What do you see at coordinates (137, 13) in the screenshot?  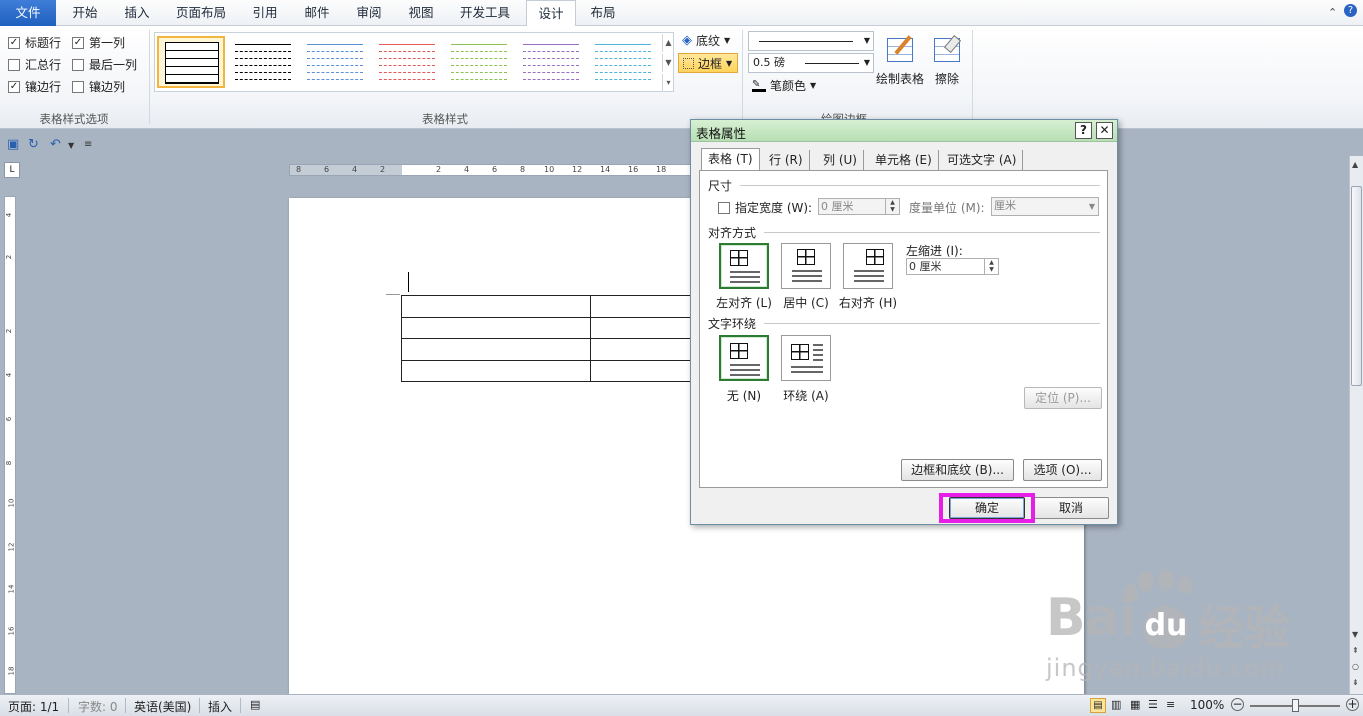 I see `tab-insert: 插入` at bounding box center [137, 13].